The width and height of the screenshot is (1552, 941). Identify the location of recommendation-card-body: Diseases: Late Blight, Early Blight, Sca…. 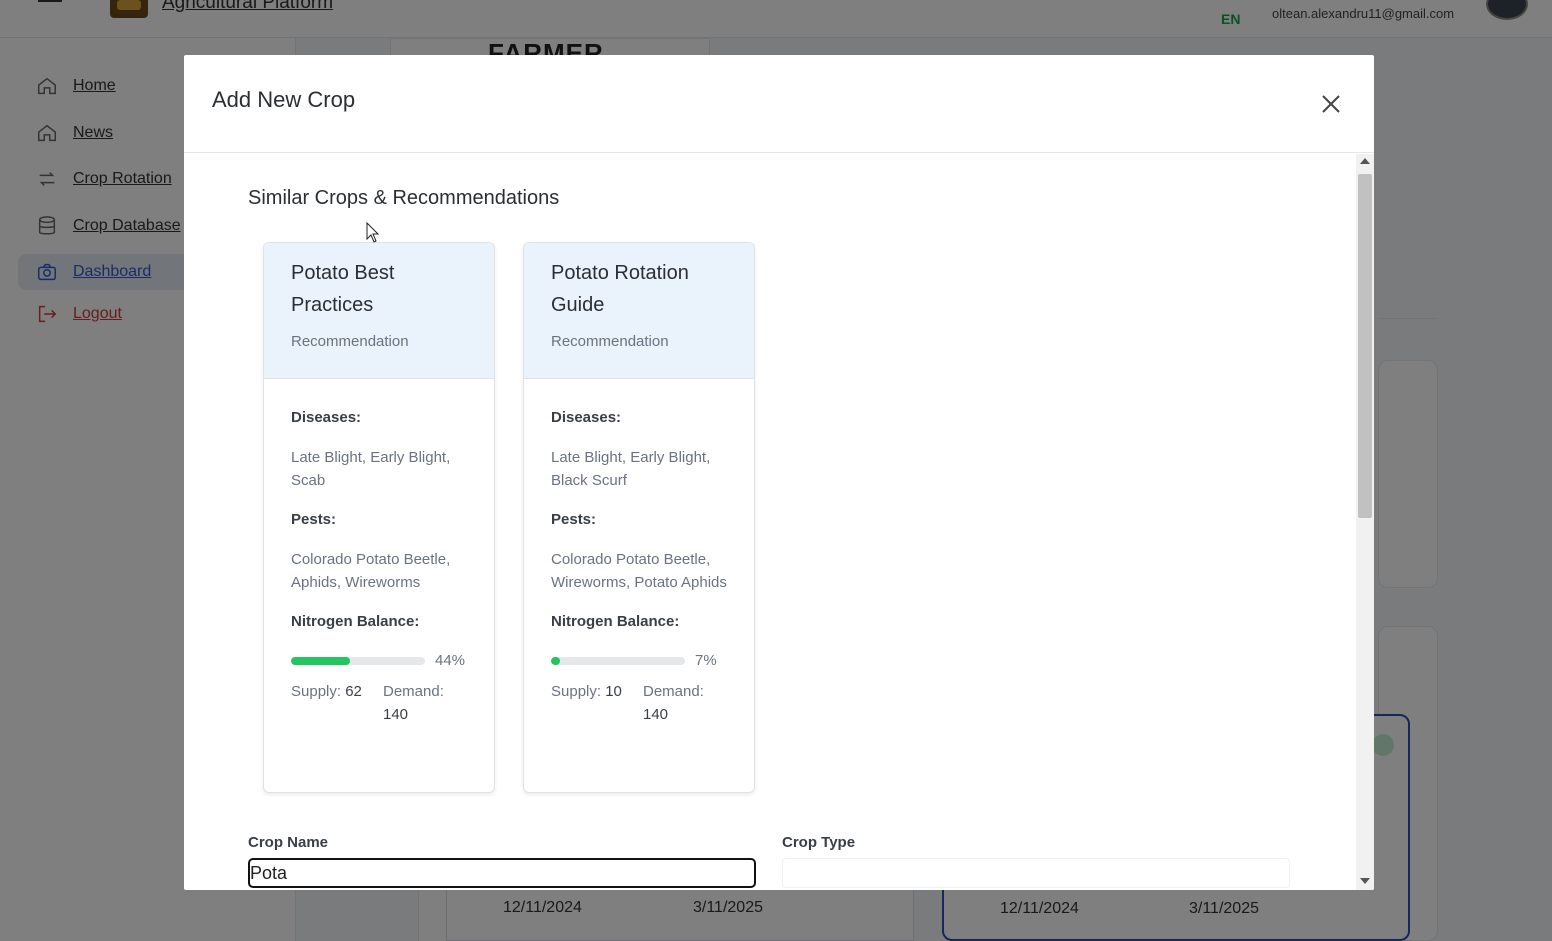
(379, 552).